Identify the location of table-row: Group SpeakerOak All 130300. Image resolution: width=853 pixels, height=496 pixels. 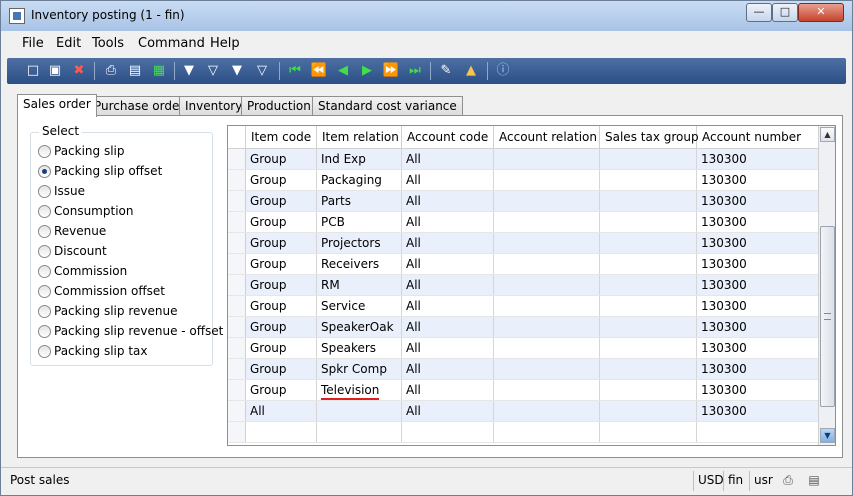
(523, 327).